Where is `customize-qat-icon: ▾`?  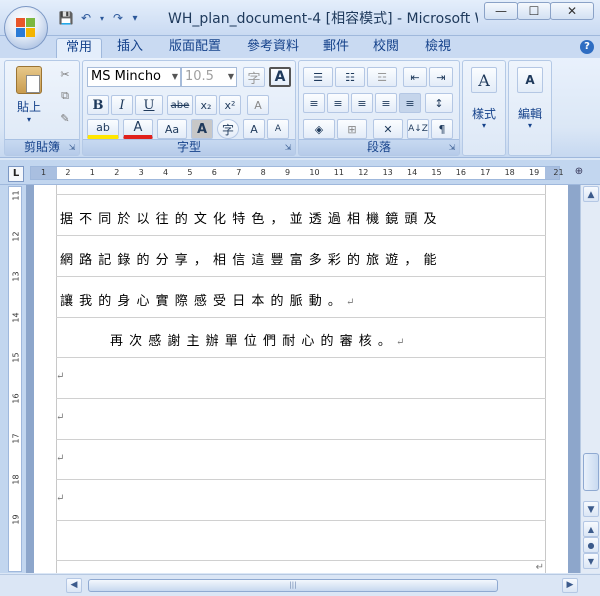 customize-qat-icon: ▾ is located at coordinates (135, 18).